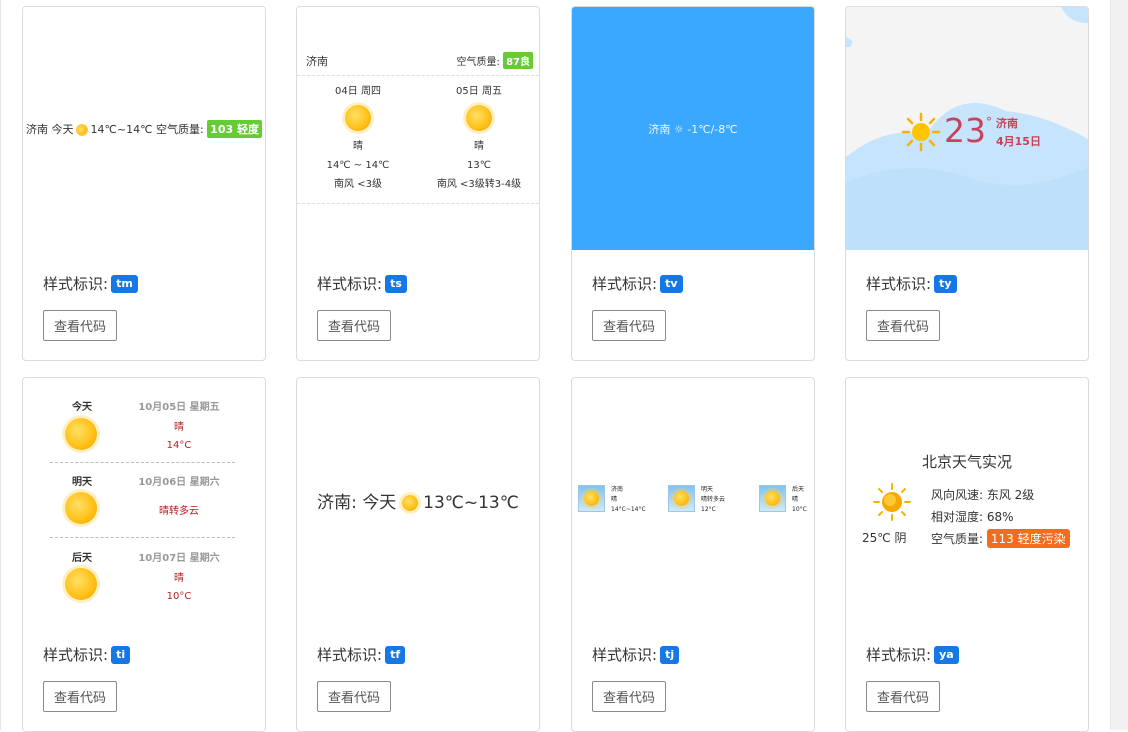 This screenshot has width=1128, height=732. I want to click on weather-preview-tf: 济南: 今天 13℃~13℃, so click(418, 499).